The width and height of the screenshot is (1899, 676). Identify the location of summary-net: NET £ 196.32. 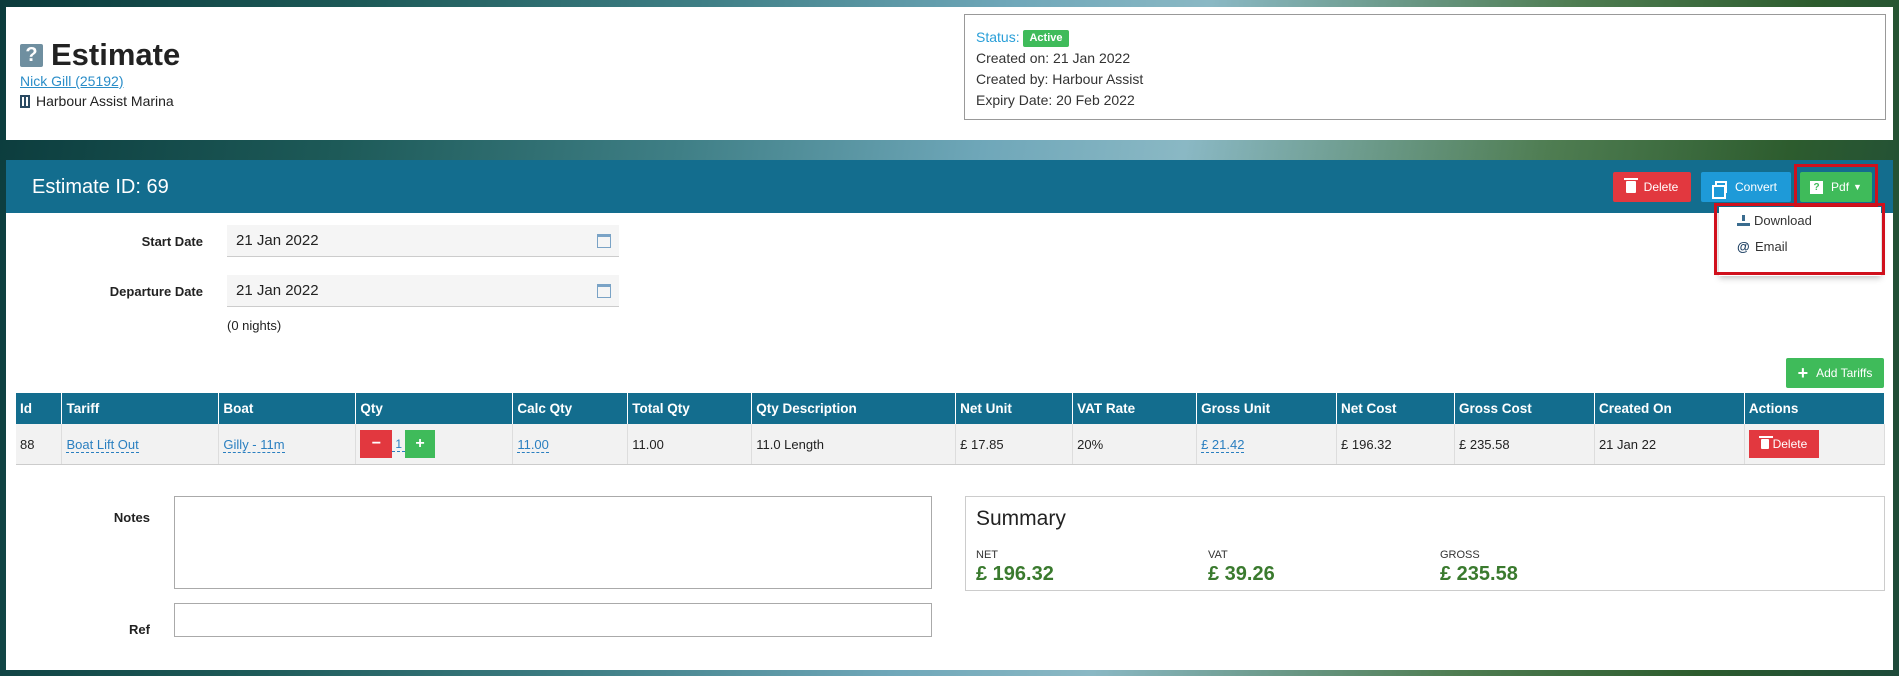
(1015, 567).